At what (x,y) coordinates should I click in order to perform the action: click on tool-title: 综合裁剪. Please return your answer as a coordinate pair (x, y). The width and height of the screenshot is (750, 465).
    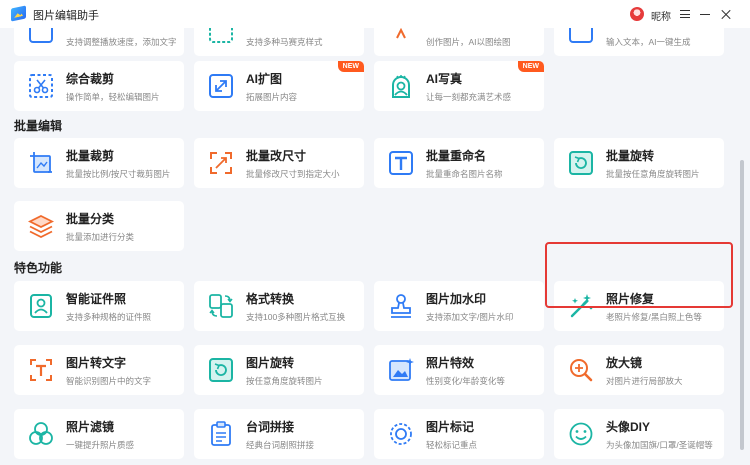
    Looking at the image, I should click on (90, 79).